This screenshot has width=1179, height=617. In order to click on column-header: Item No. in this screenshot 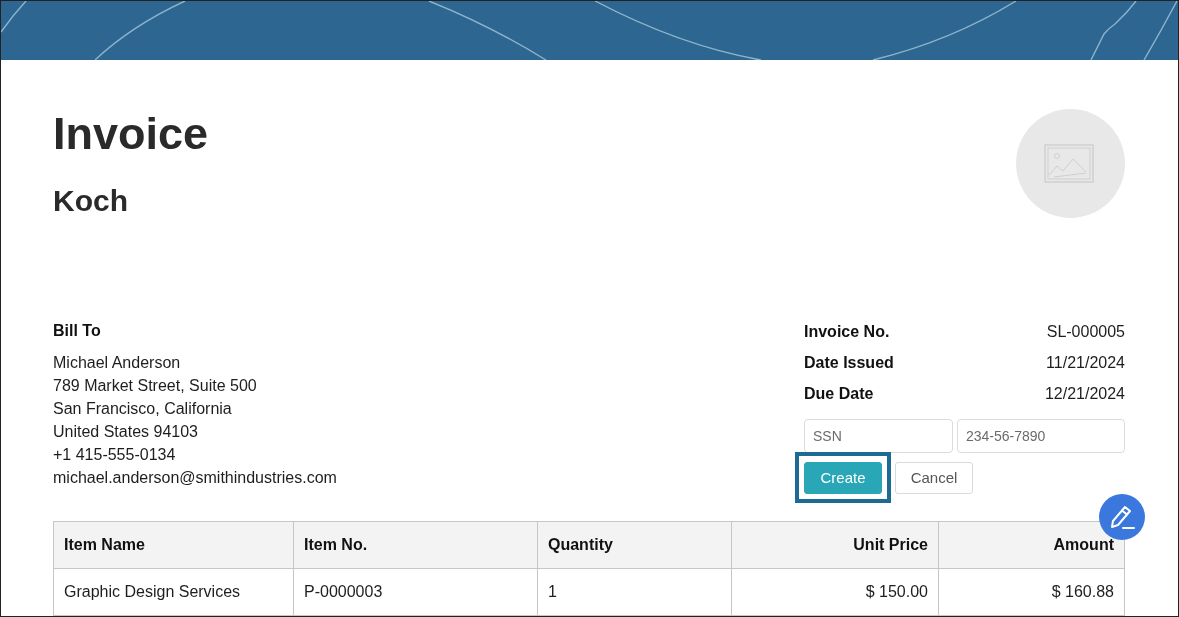, I will do `click(415, 545)`.